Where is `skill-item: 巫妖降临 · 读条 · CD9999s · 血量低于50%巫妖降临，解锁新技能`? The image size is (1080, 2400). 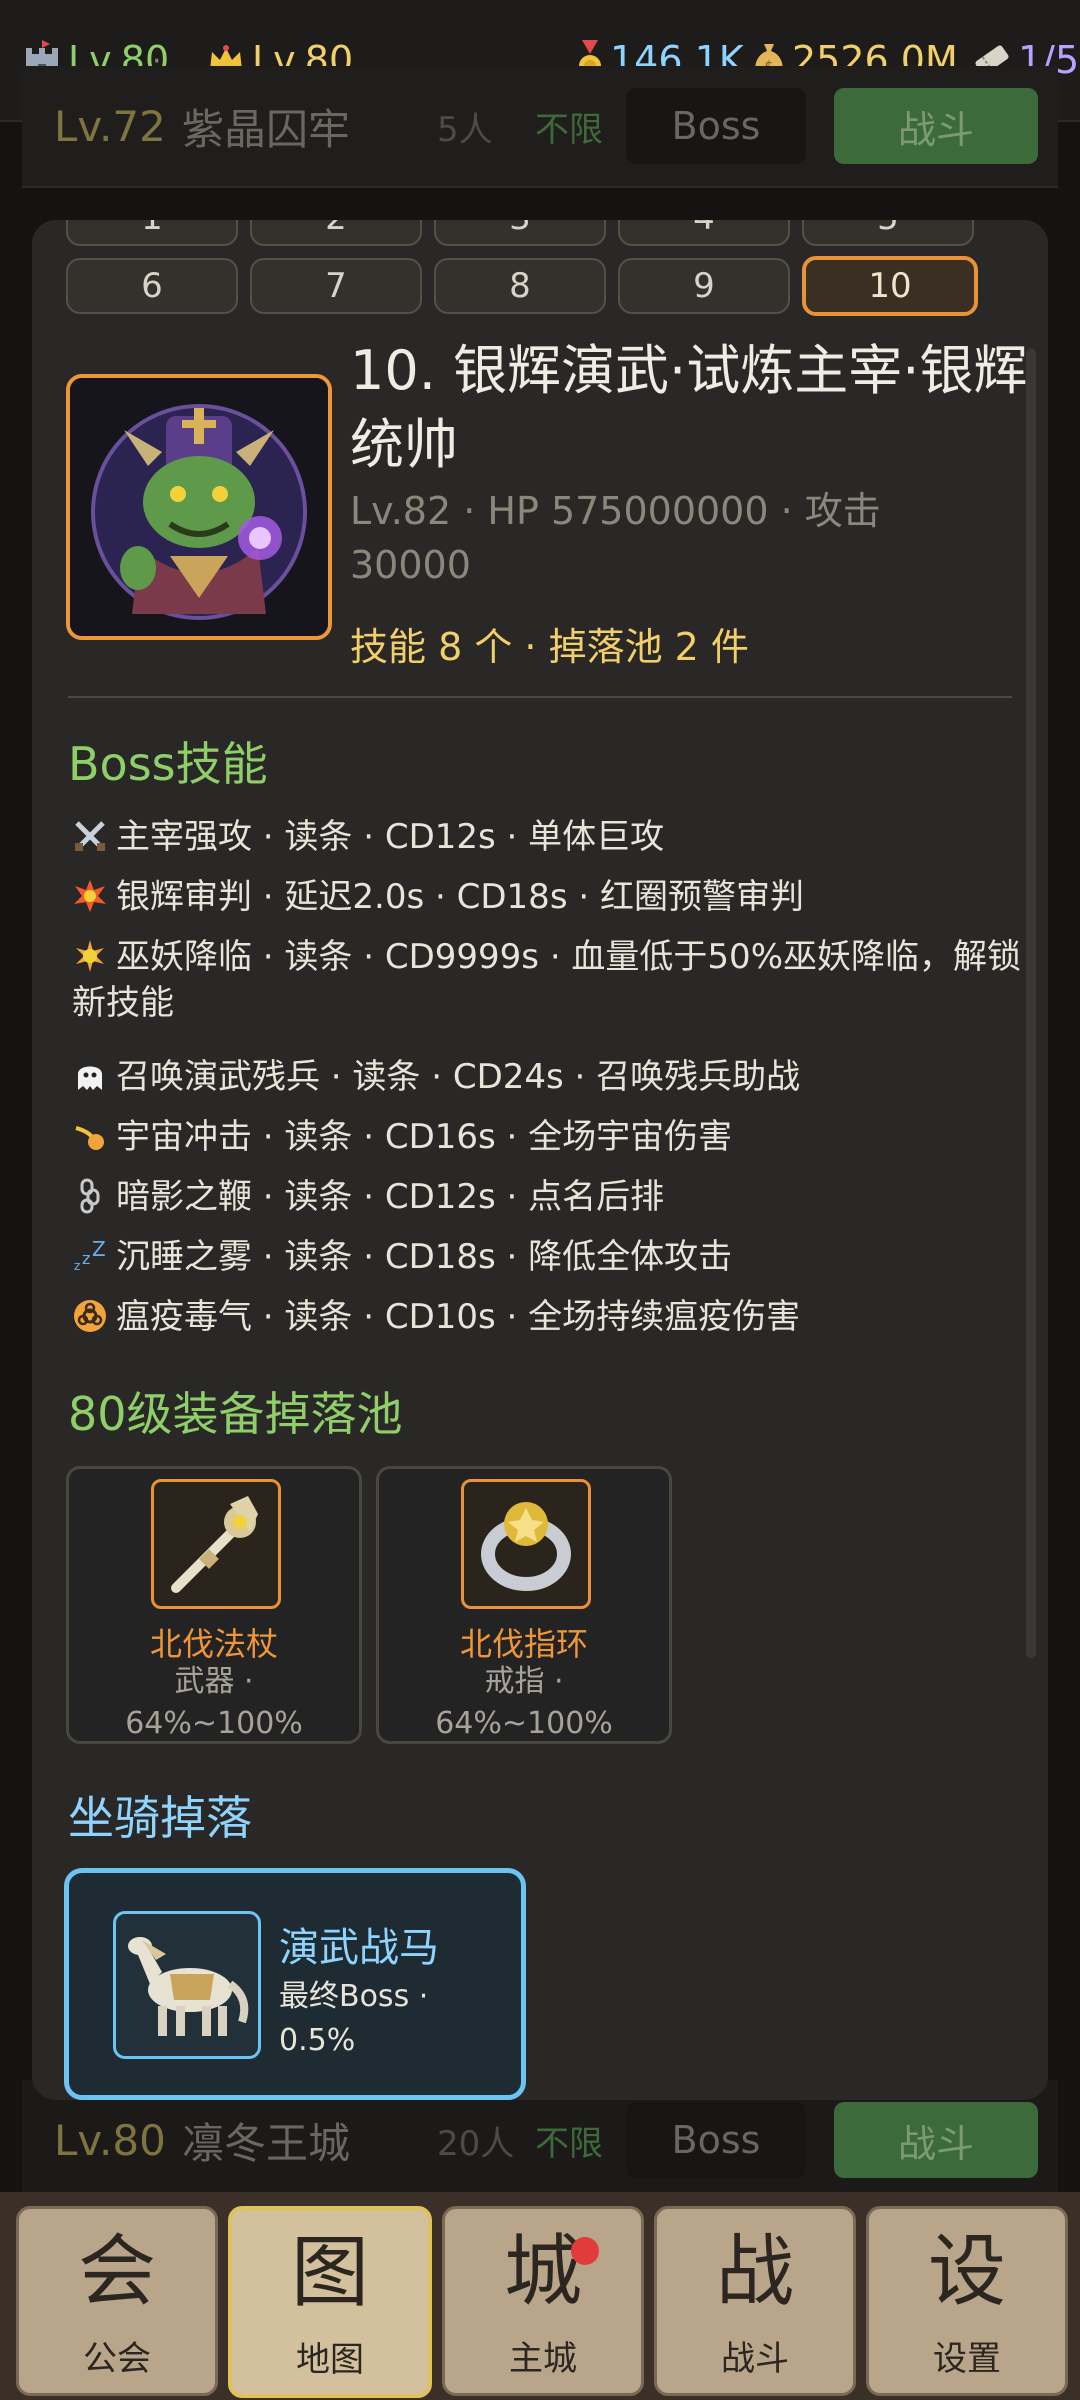
skill-item: 巫妖降临 · 读条 · CD9999s · 血量低于50%巫妖降临，解锁新技能 is located at coordinates (547, 980).